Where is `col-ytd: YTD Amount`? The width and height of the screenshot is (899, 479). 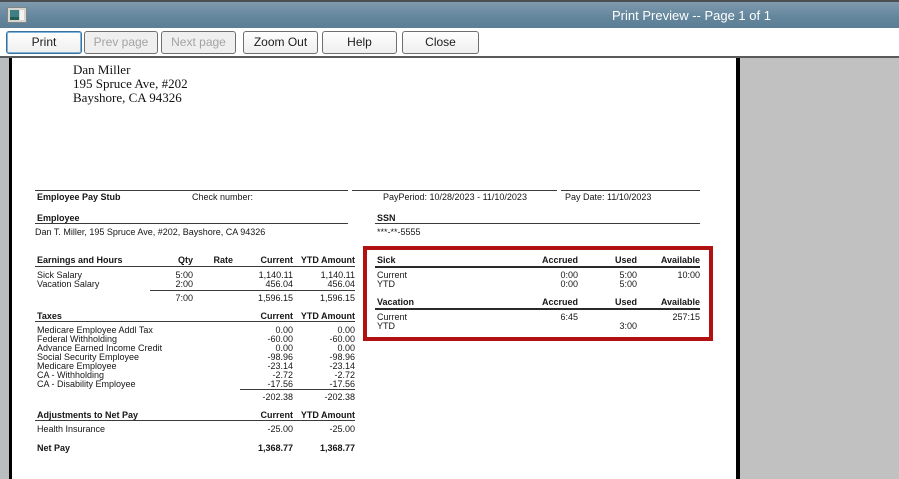
col-ytd: YTD Amount is located at coordinates (327, 260).